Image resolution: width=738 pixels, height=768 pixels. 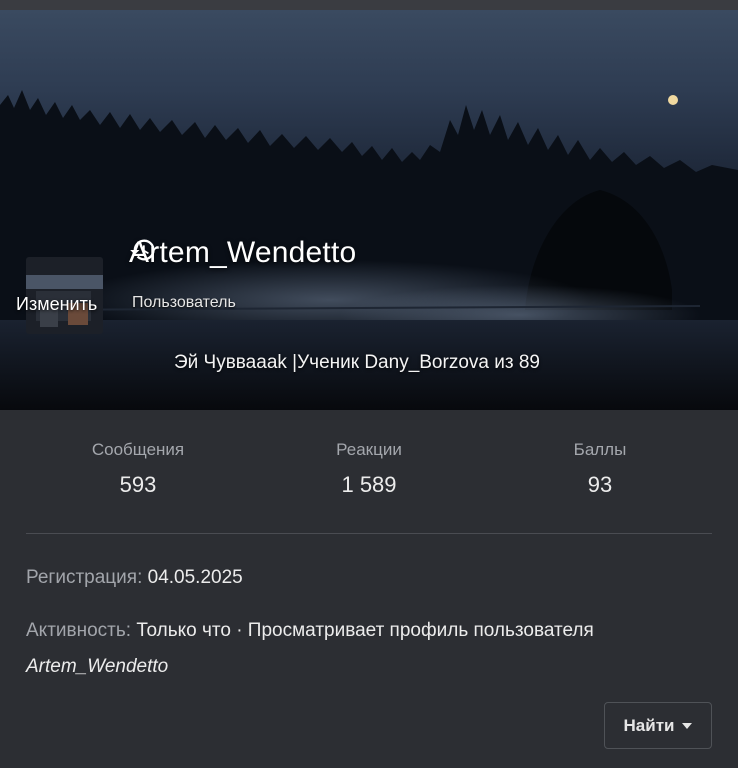 I want to click on history-icon, so click(x=262, y=253).